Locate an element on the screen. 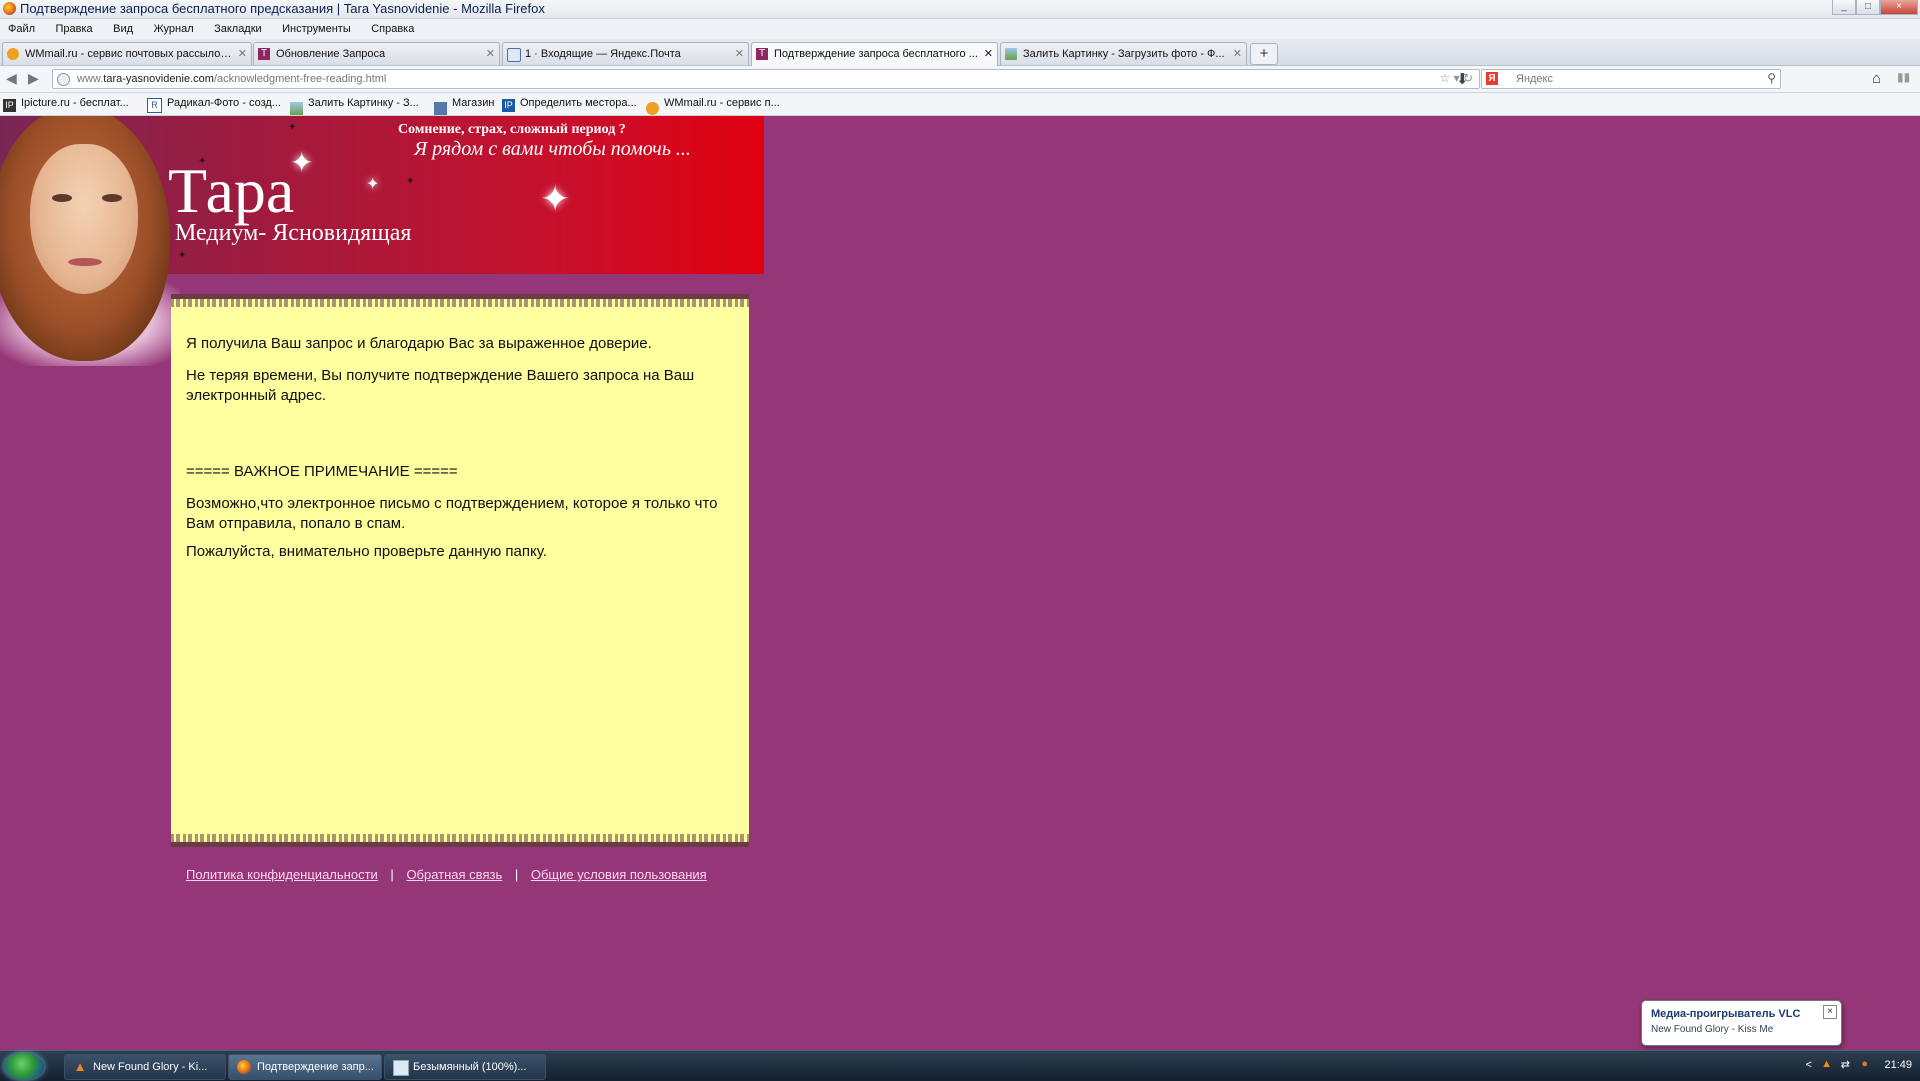 The image size is (1920, 1081). notification-message: New Found Glory - Kiss Me is located at coordinates (1712, 1029).